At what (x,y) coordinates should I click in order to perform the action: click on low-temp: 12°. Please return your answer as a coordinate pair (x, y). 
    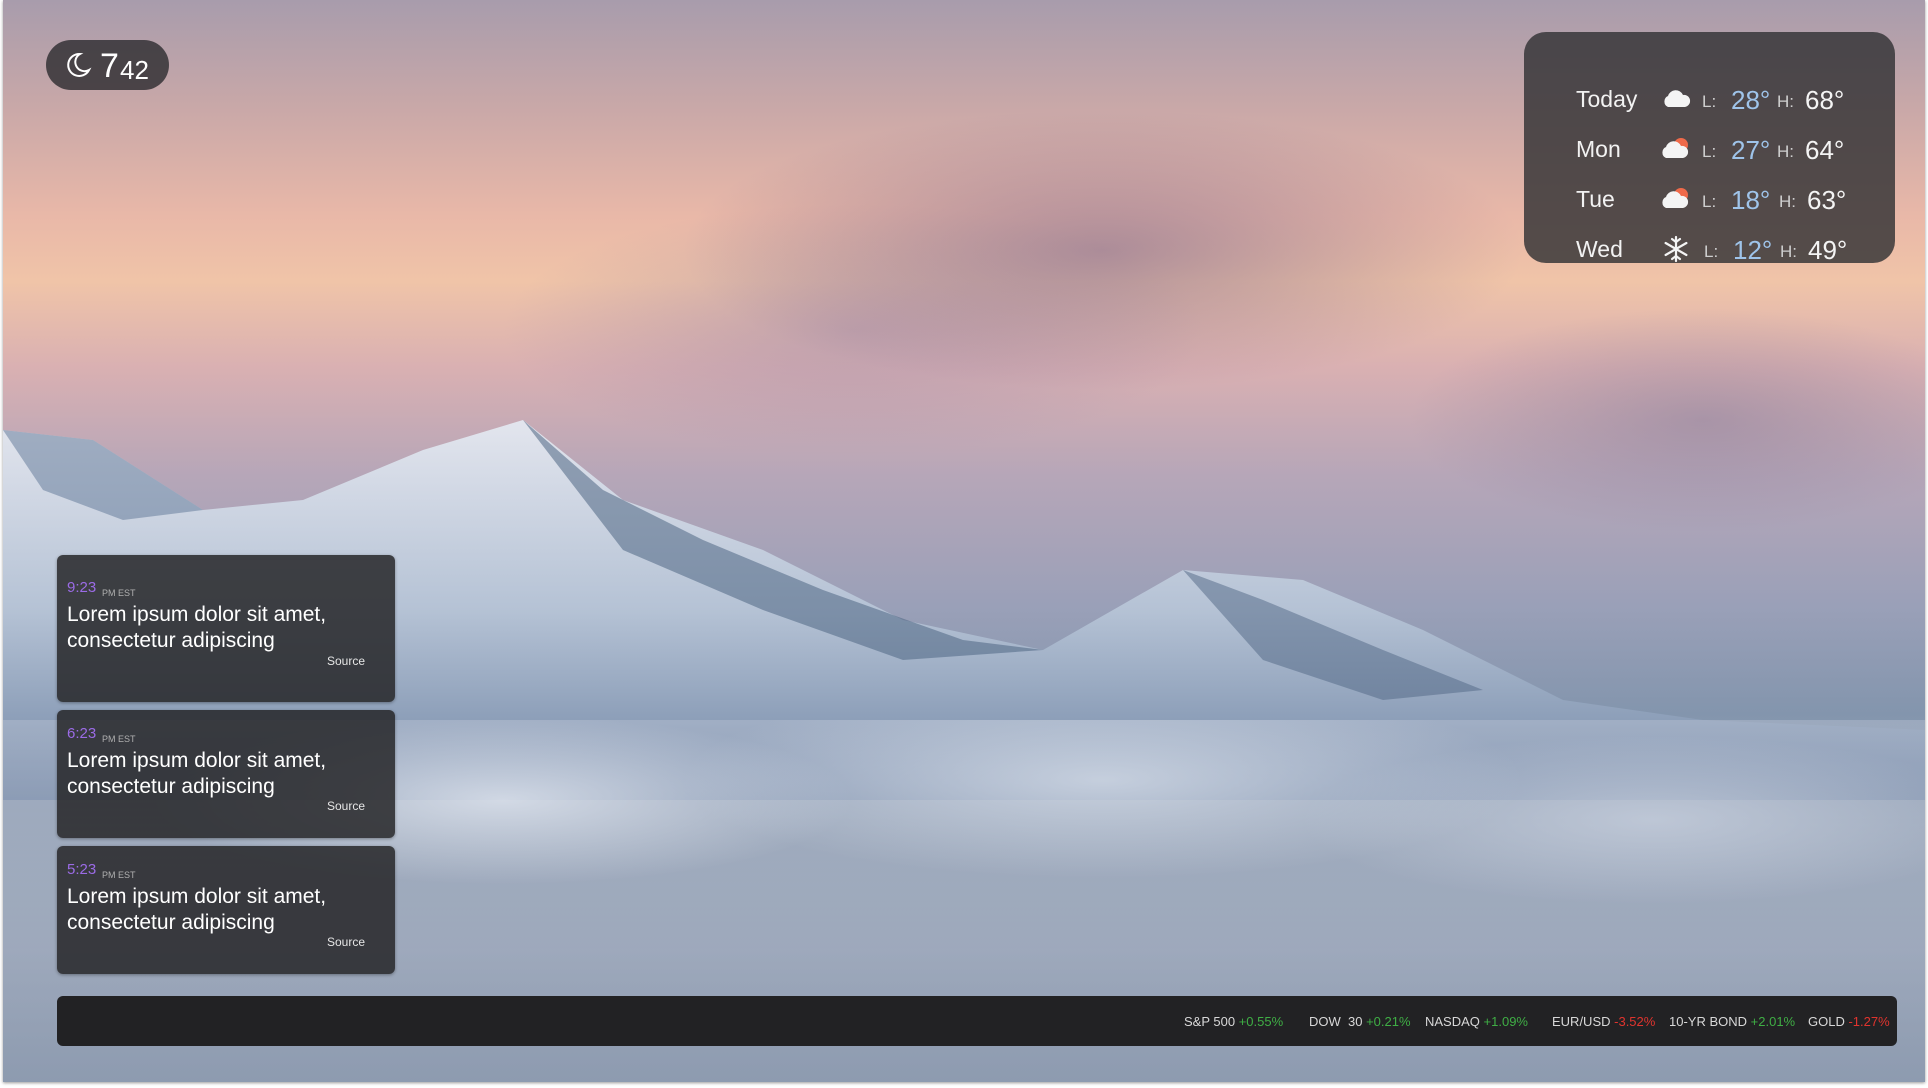
    Looking at the image, I should click on (1753, 250).